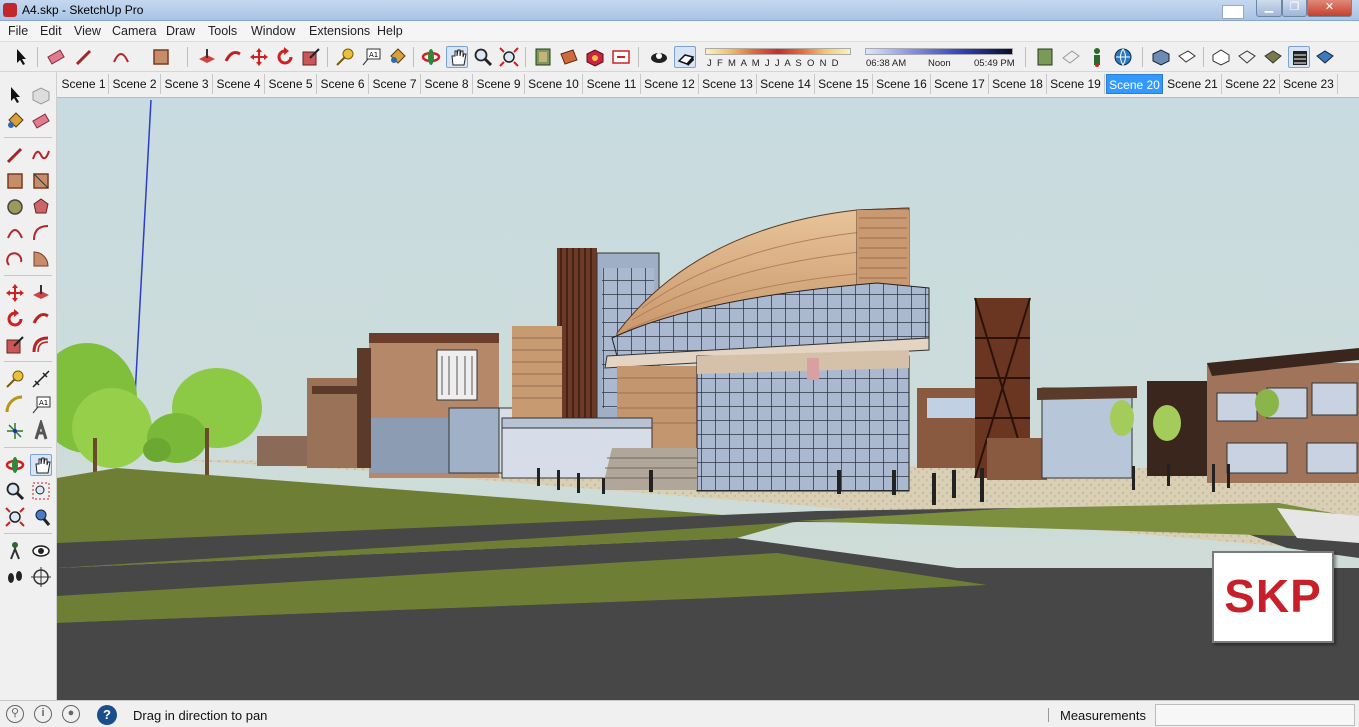 This screenshot has width=1359, height=727. Describe the element at coordinates (1045, 57) in the screenshot. I see `view-previous-icon` at that location.